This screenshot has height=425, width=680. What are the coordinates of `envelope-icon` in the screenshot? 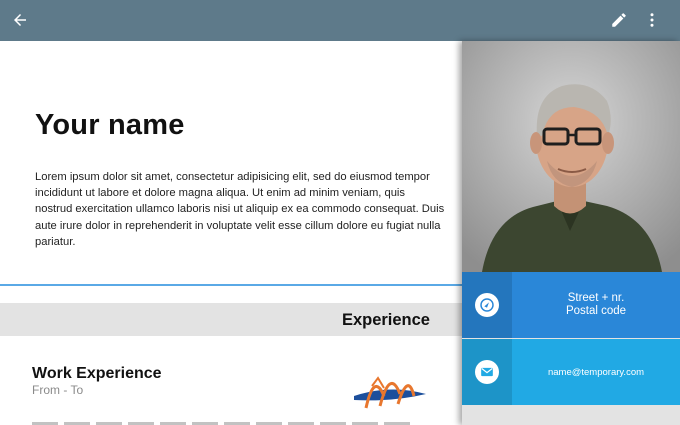 It's located at (487, 372).